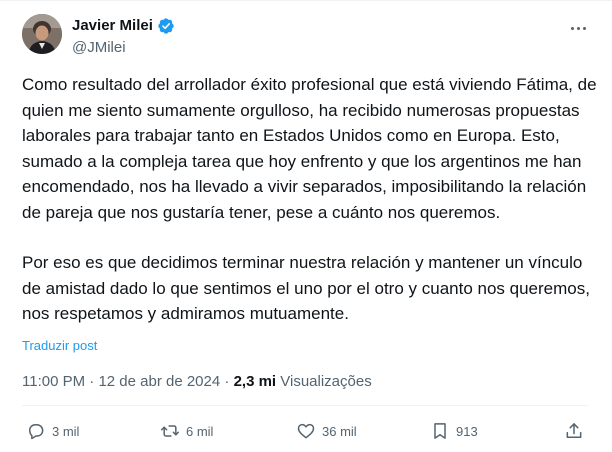 The height and width of the screenshot is (452, 612). What do you see at coordinates (99, 48) in the screenshot?
I see `author-handle: @JMilei` at bounding box center [99, 48].